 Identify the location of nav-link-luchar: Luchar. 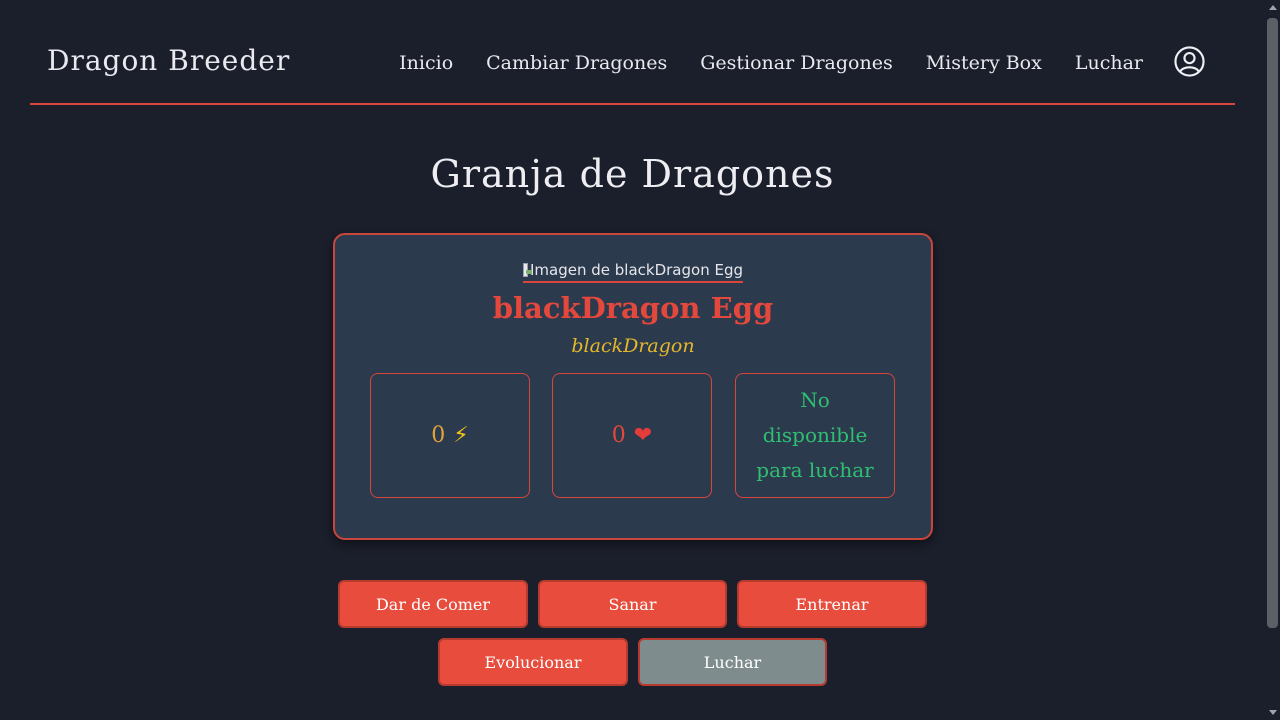
(1109, 63).